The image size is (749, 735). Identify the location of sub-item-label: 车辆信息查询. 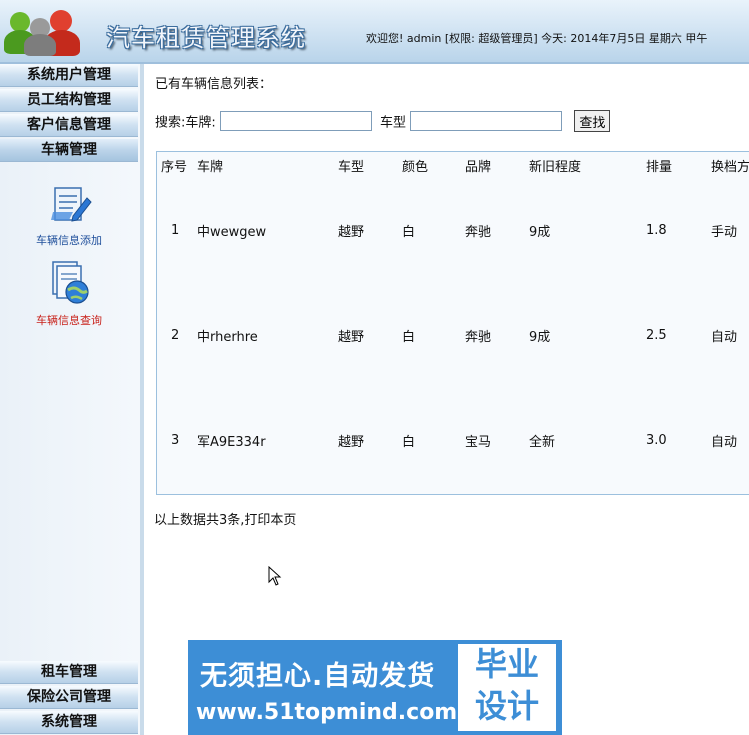
(69, 320).